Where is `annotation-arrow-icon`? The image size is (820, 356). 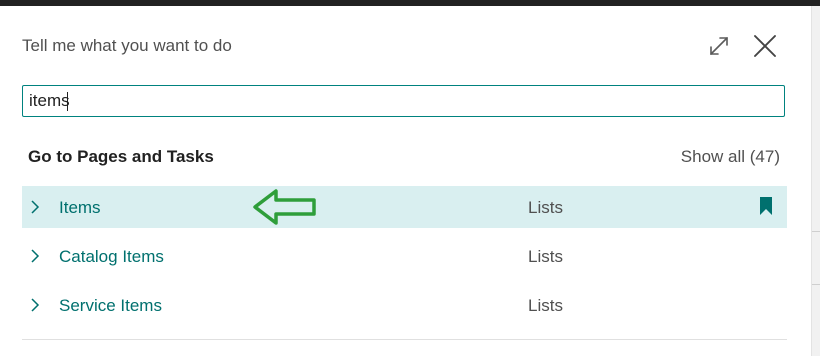
annotation-arrow-icon is located at coordinates (284, 207).